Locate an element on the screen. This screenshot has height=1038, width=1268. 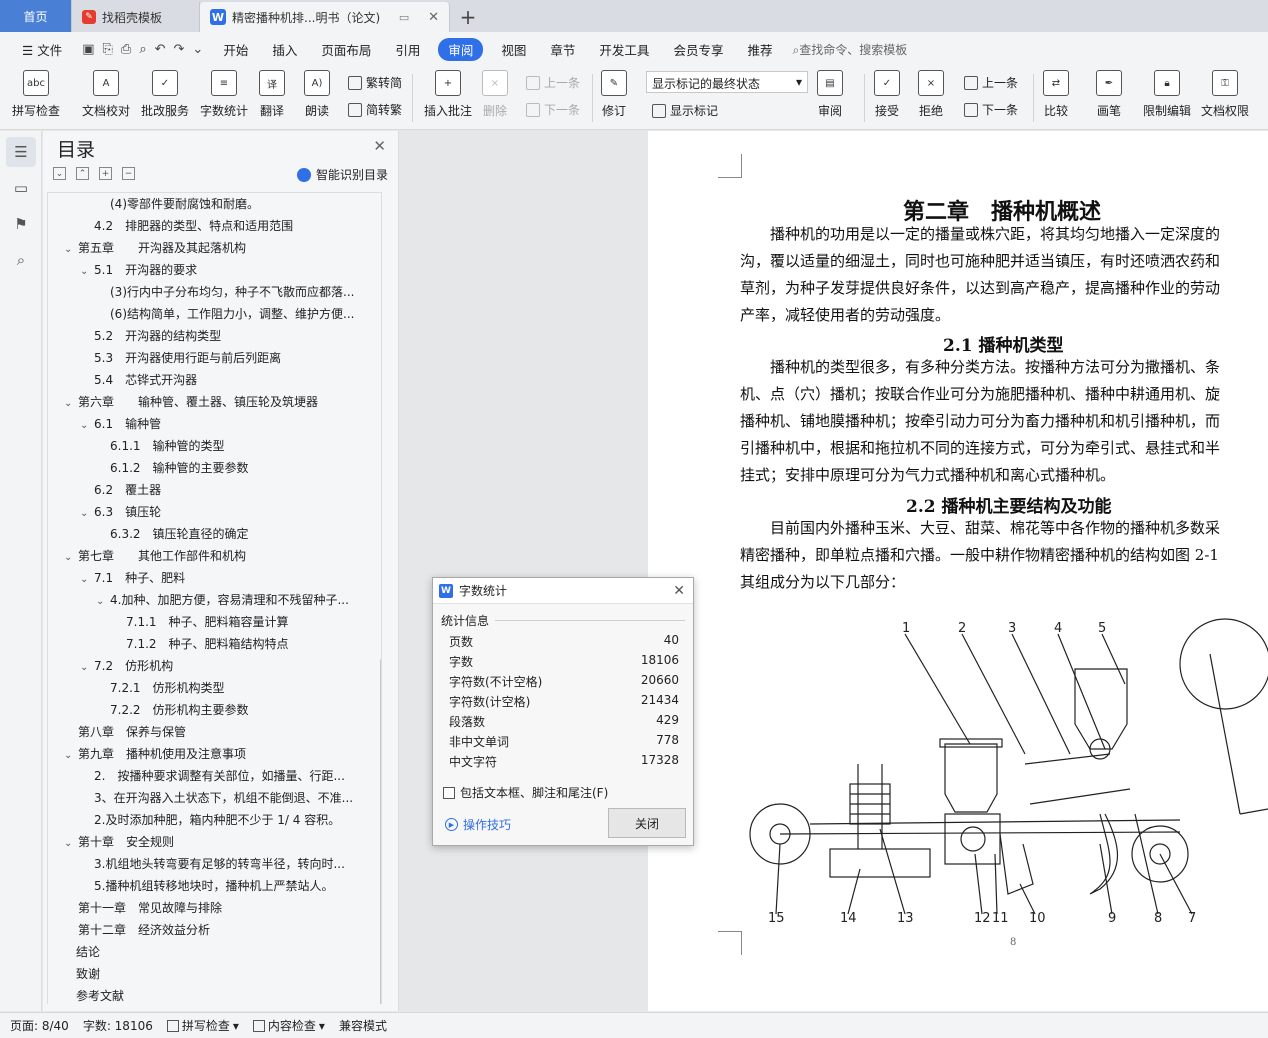
spell-check-button: abc 拼写检查 is located at coordinates (36, 94).